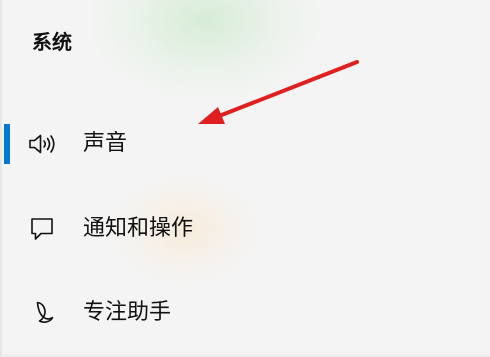 This screenshot has width=490, height=357. Describe the element at coordinates (205, 50) in the screenshot. I see `background-glow-green` at that location.